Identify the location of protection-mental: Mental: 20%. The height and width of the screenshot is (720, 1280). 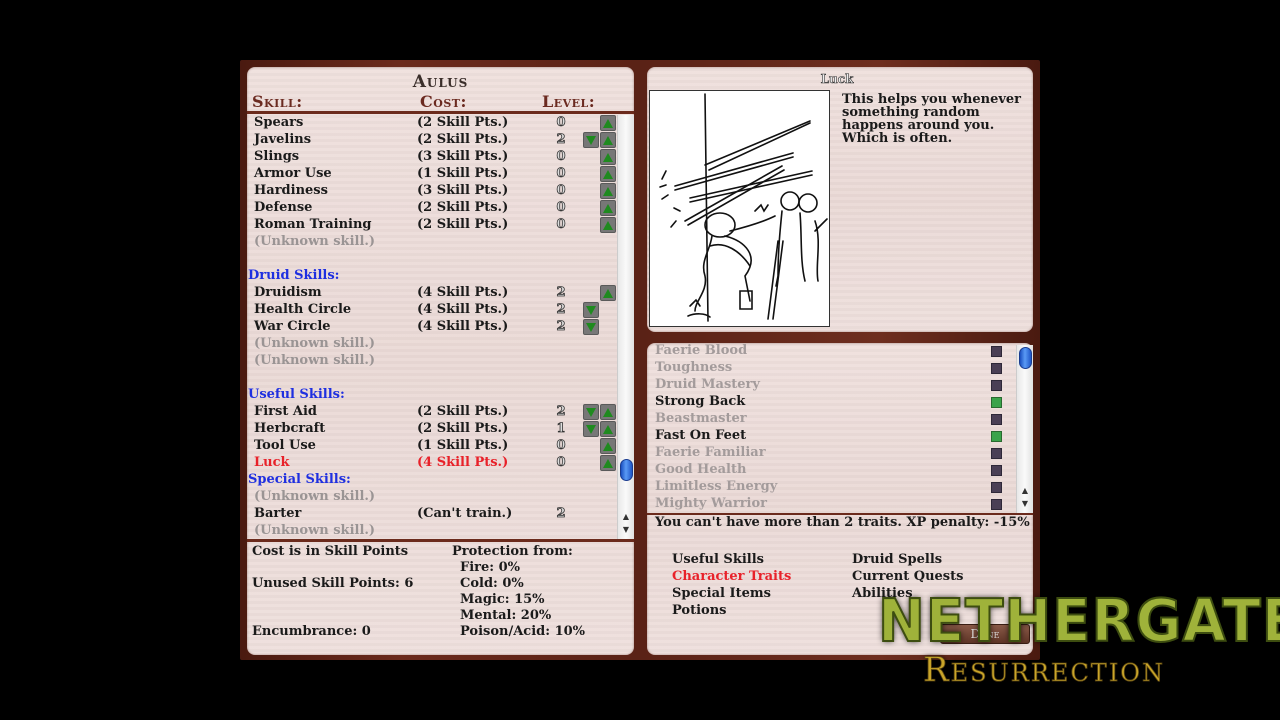
(506, 615).